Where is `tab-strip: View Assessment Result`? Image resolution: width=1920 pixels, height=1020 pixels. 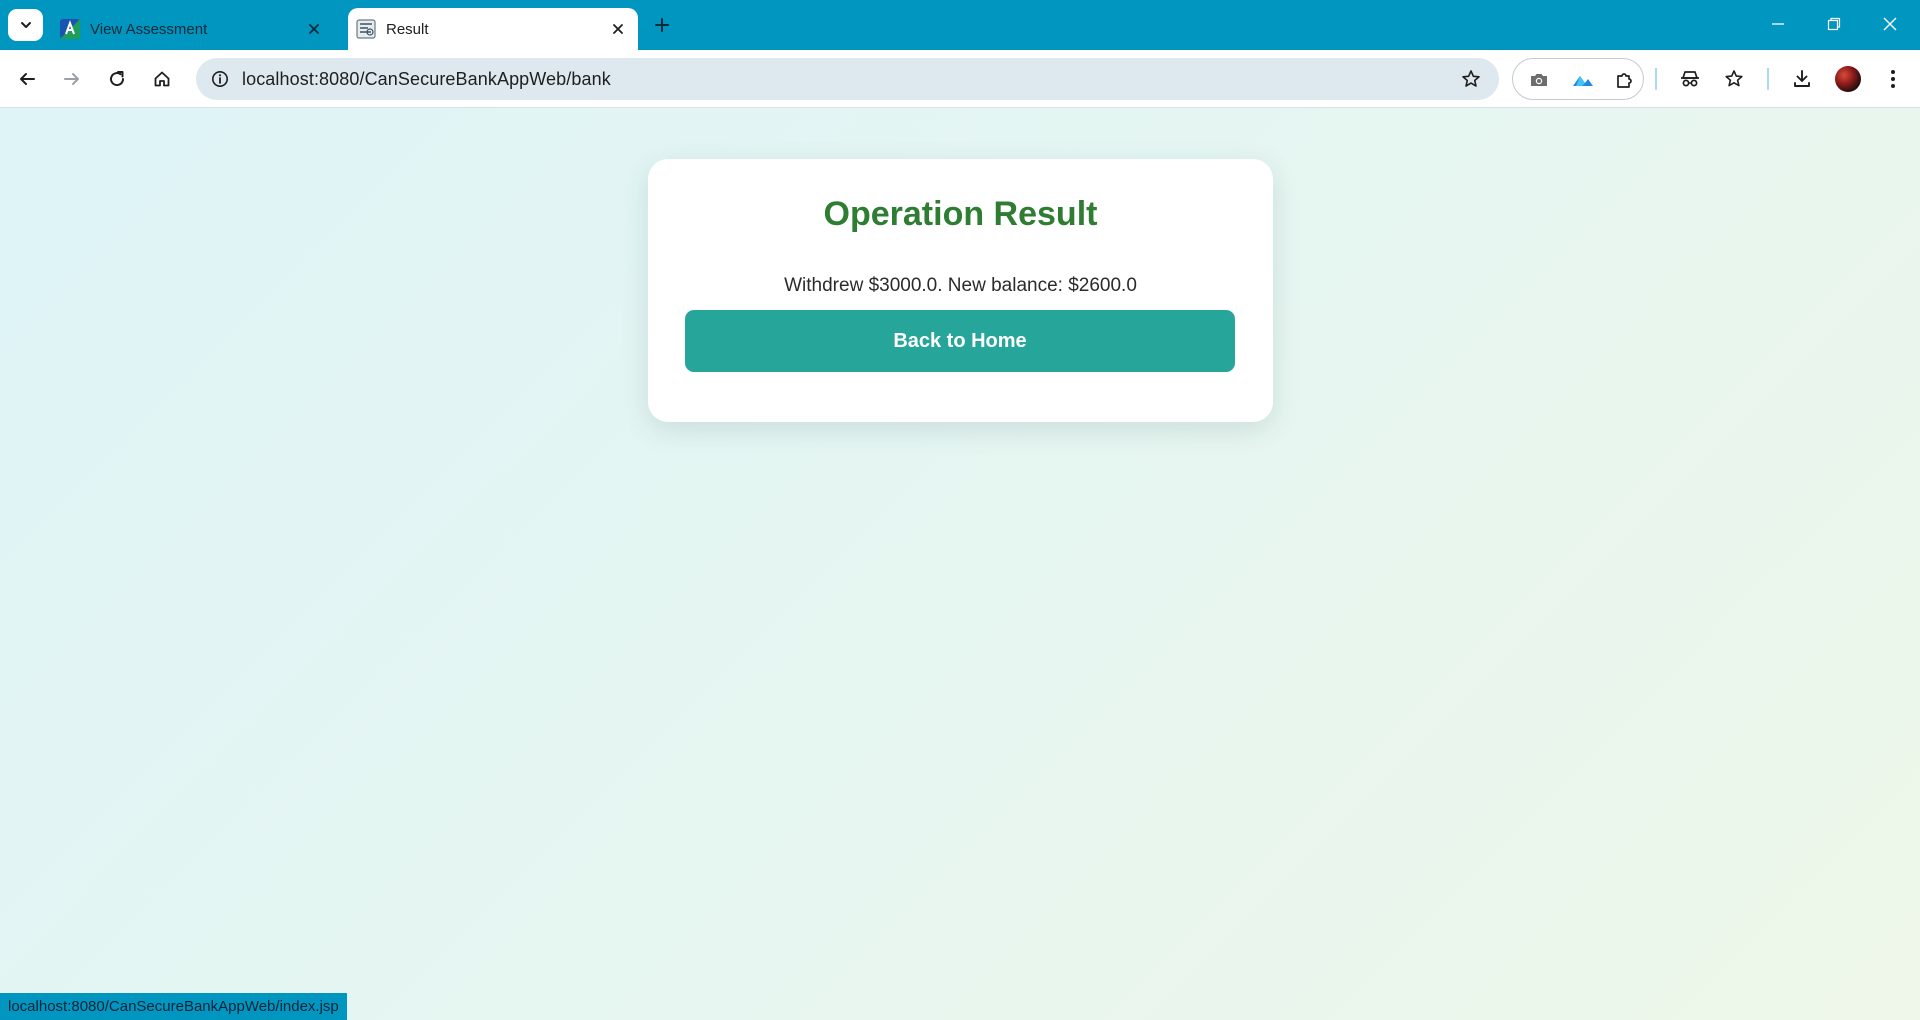 tab-strip: View Assessment Result is located at coordinates (960, 25).